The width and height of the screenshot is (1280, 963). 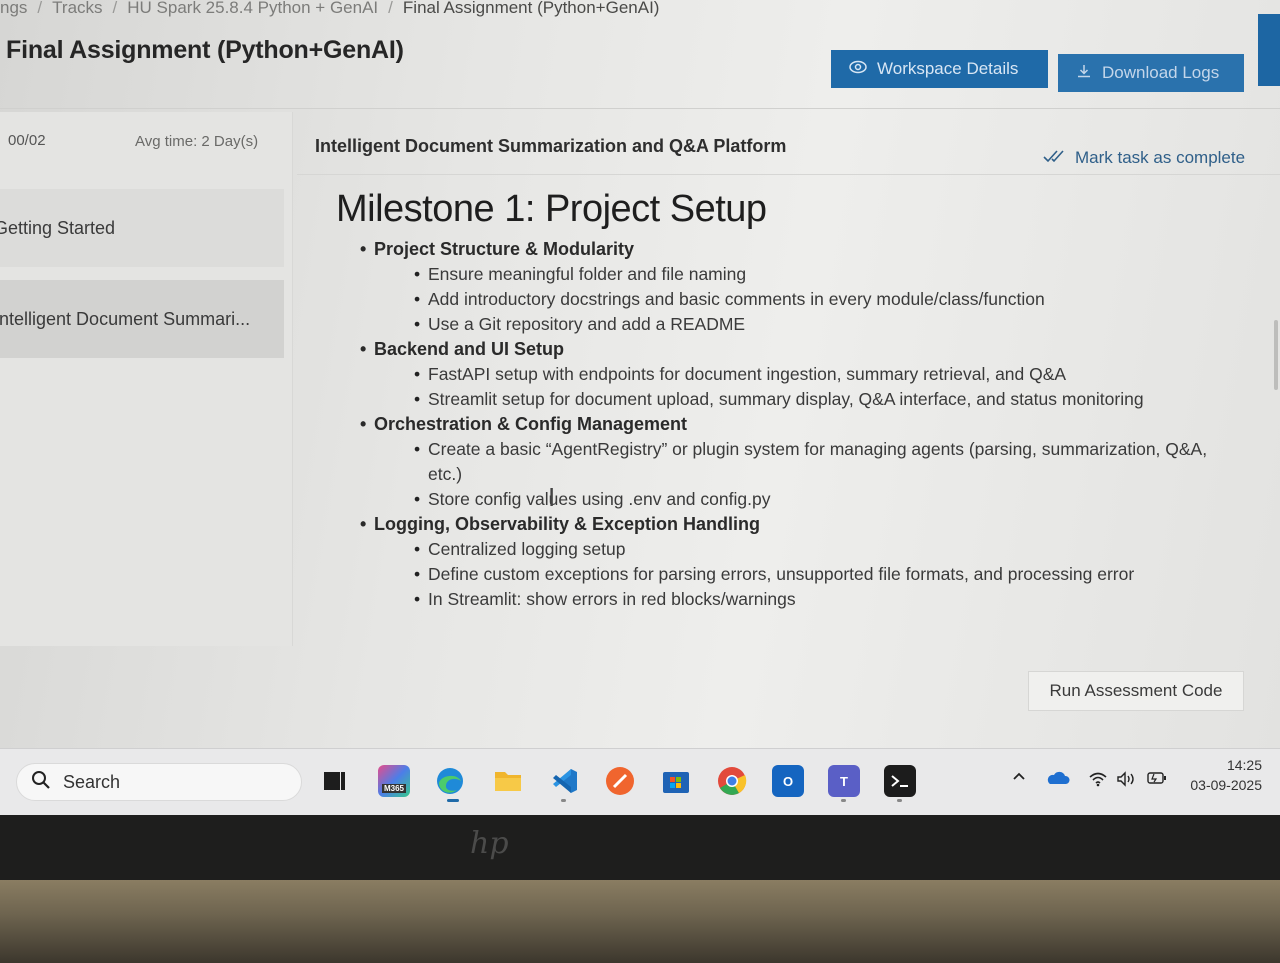 I want to click on file-explorer-icon, so click(x=508, y=781).